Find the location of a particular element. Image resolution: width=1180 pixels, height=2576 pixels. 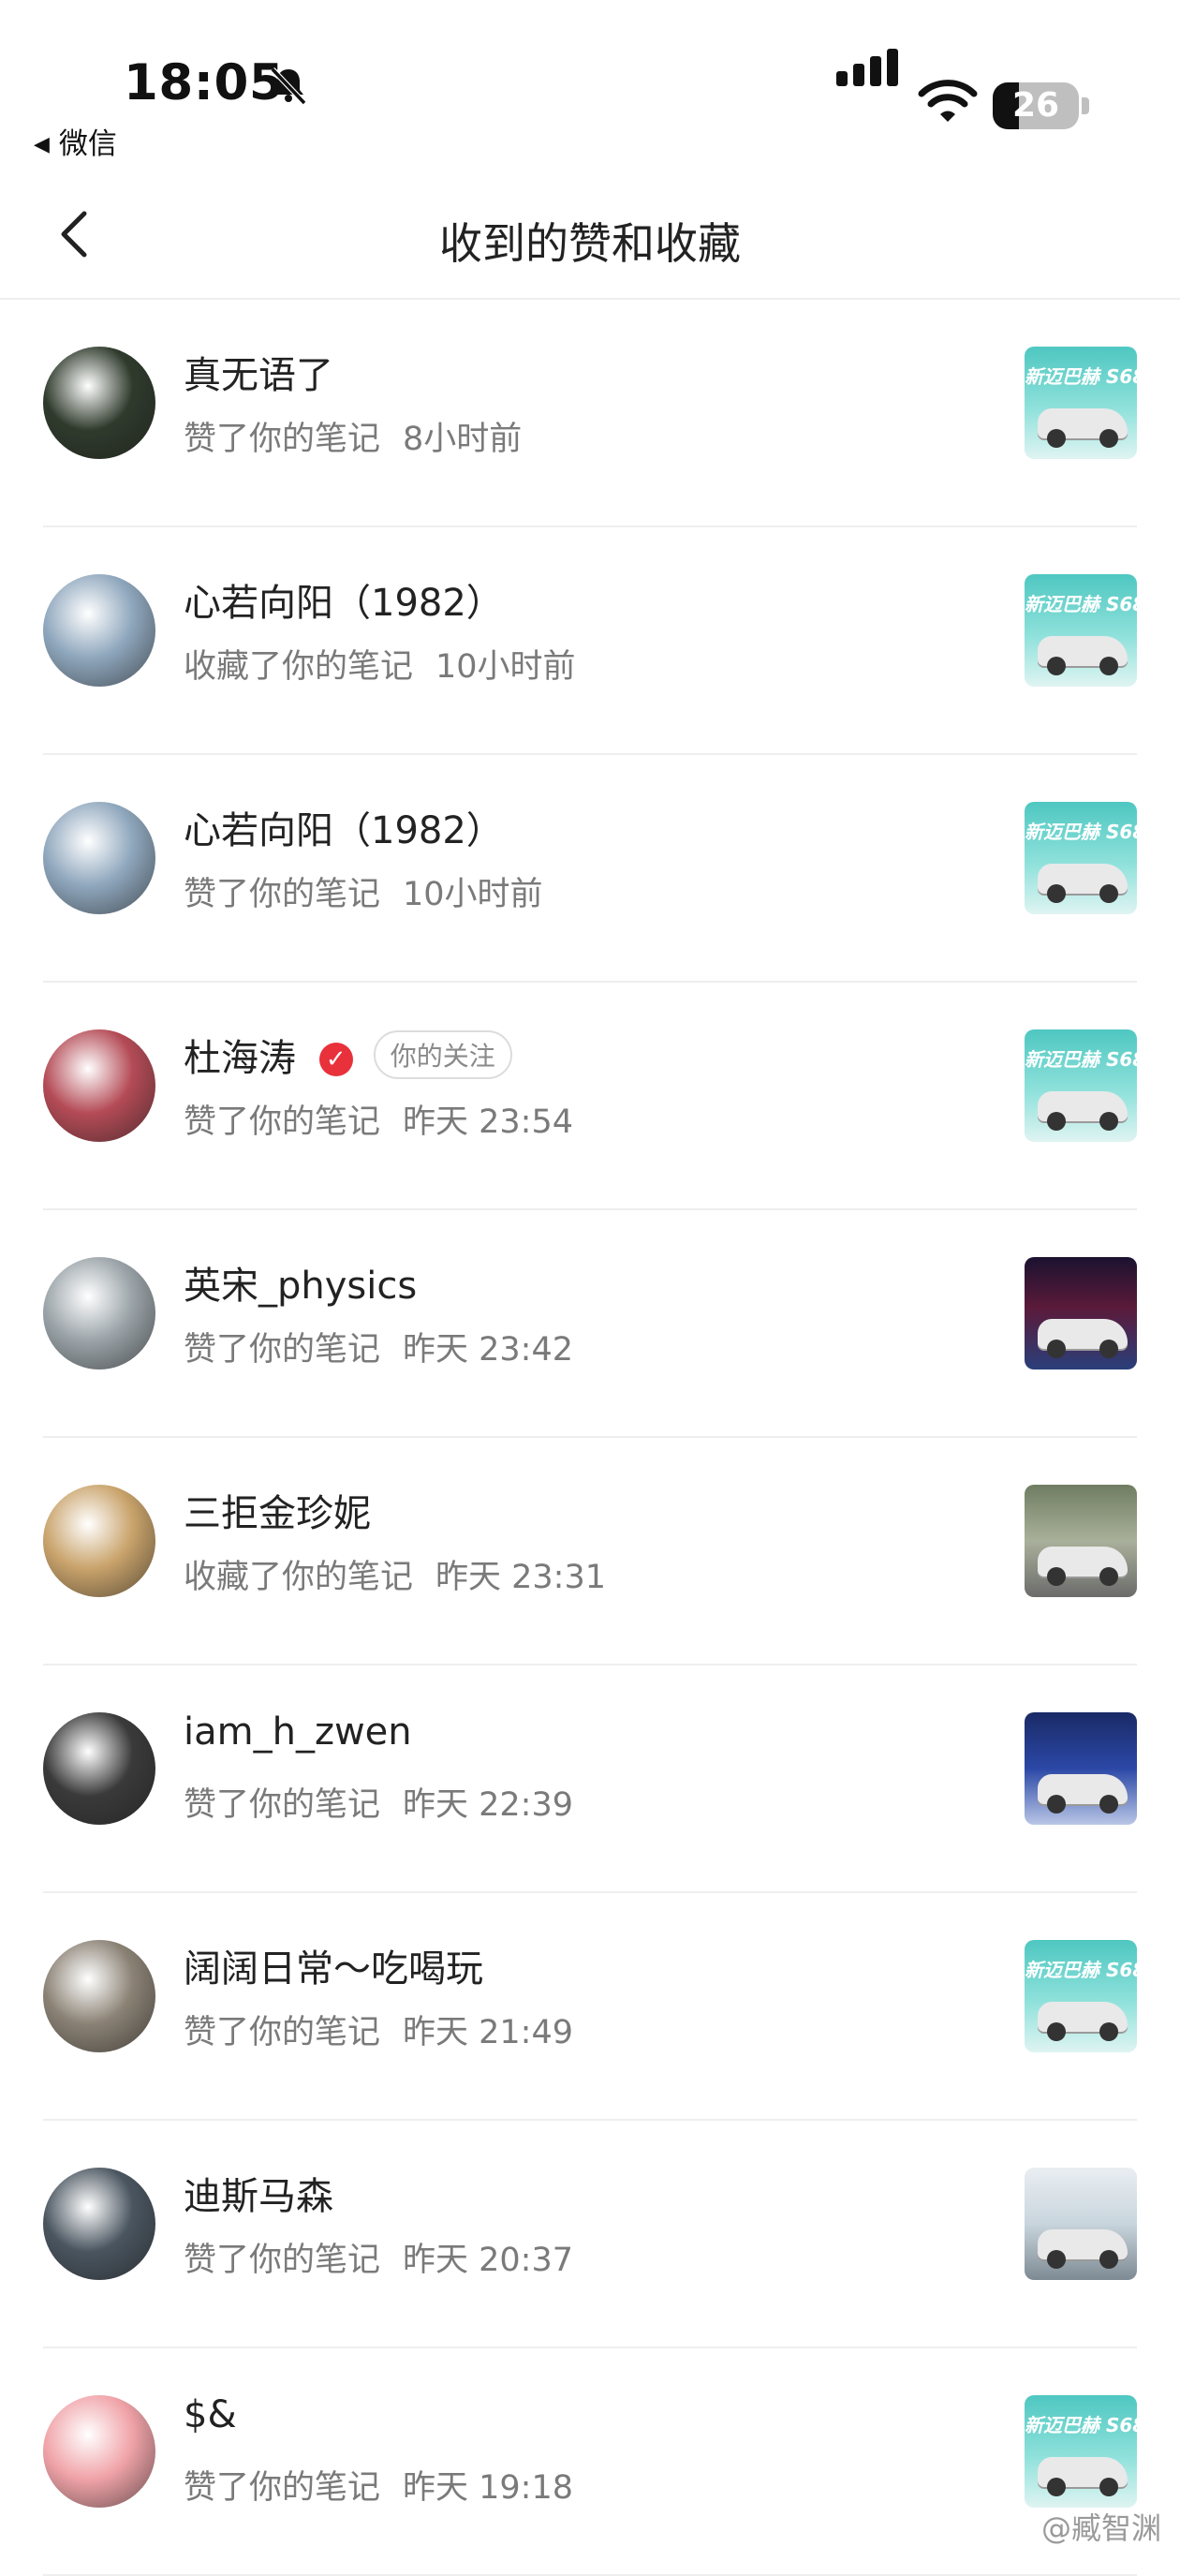

user-name-line: 迪斯马森 is located at coordinates (258, 2193).